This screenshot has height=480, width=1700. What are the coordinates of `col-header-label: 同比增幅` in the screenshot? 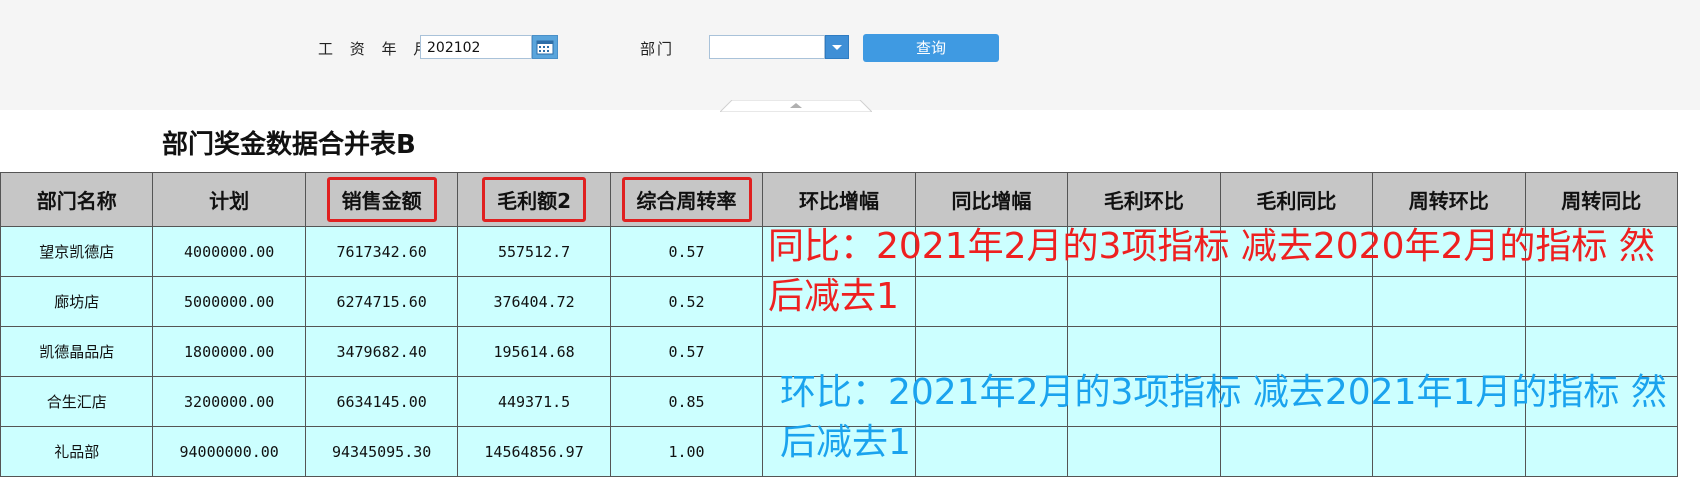 It's located at (991, 201).